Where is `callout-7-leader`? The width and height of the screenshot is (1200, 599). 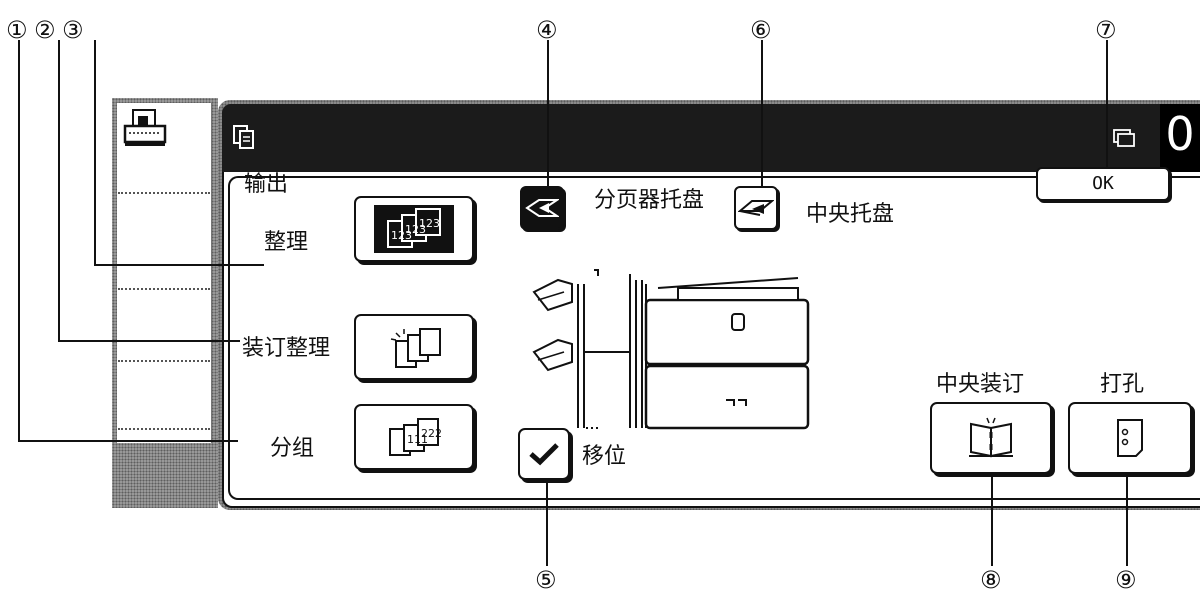
callout-7-leader is located at coordinates (1107, 104).